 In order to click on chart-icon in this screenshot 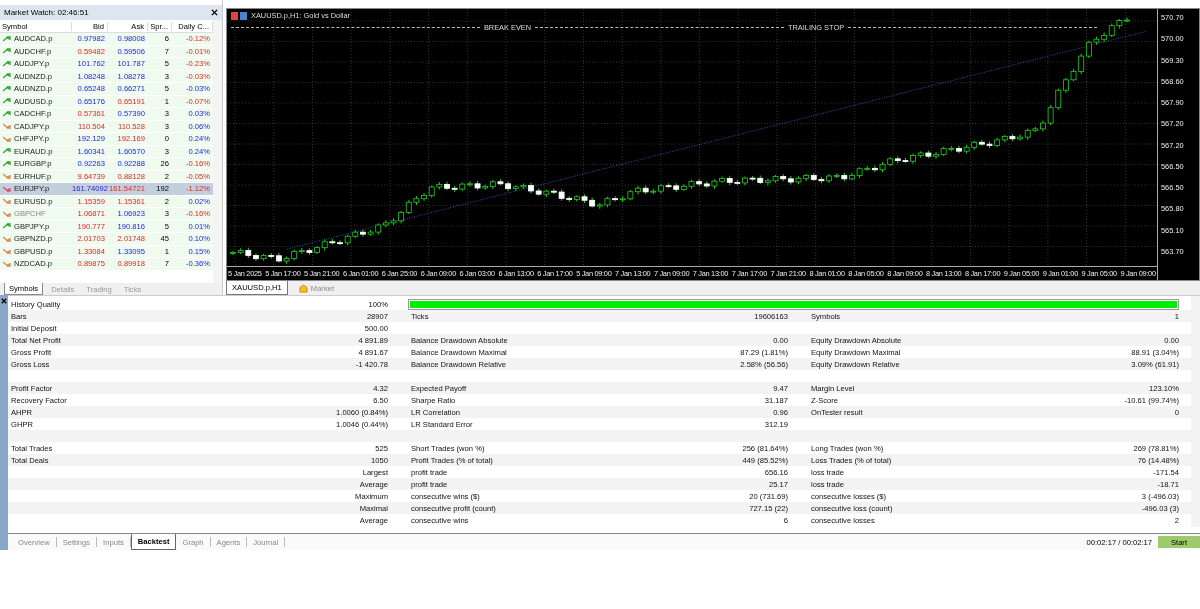, I will do `click(239, 15)`.